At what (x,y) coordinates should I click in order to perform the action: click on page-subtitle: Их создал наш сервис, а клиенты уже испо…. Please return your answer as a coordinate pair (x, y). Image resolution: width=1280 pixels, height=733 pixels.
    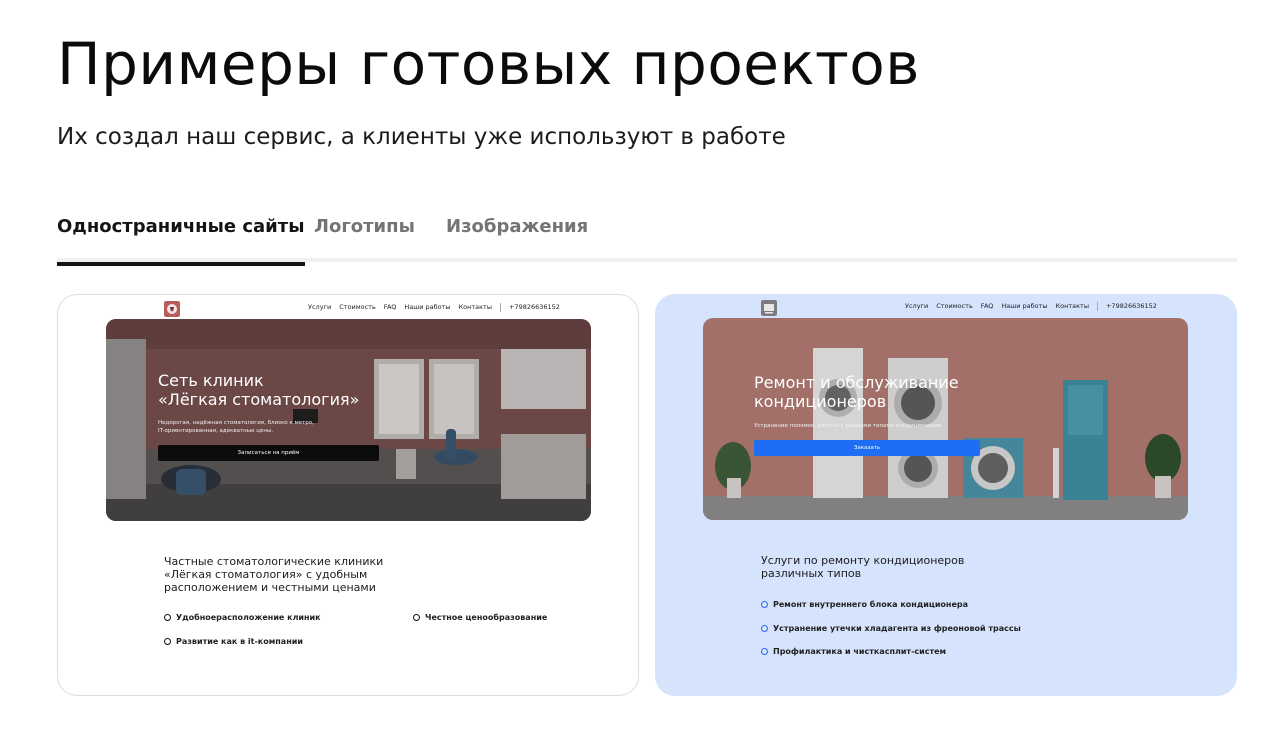
    Looking at the image, I should click on (421, 137).